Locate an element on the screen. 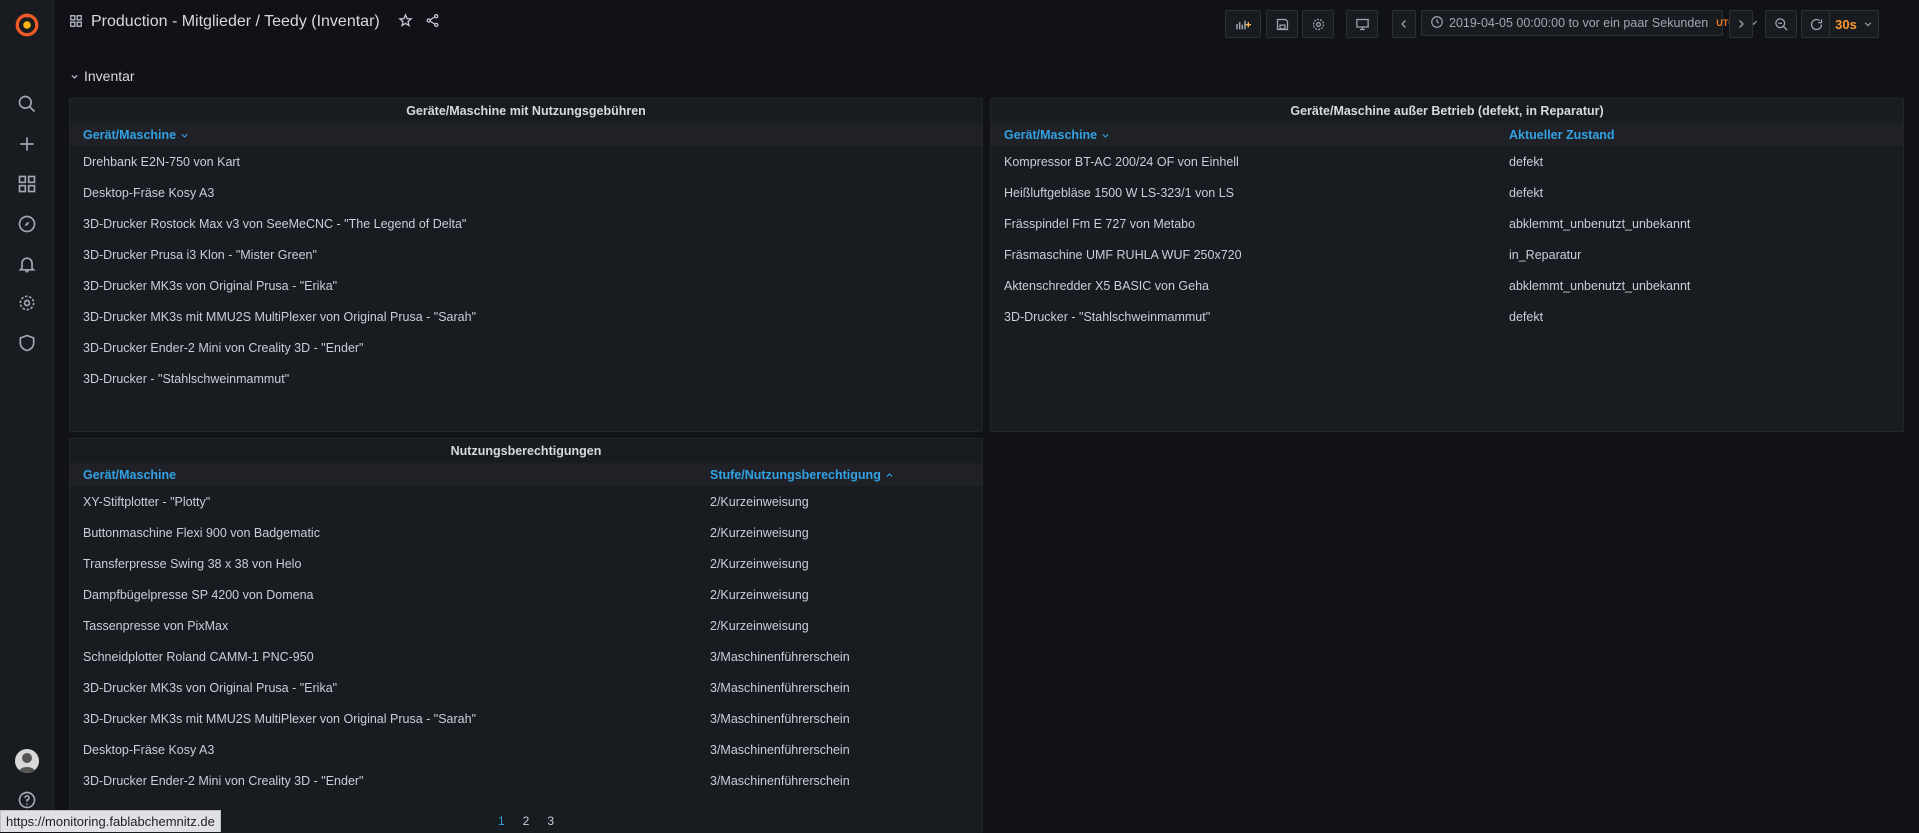 Image resolution: width=1919 pixels, height=833 pixels. zoom-out-button is located at coordinates (1781, 24).